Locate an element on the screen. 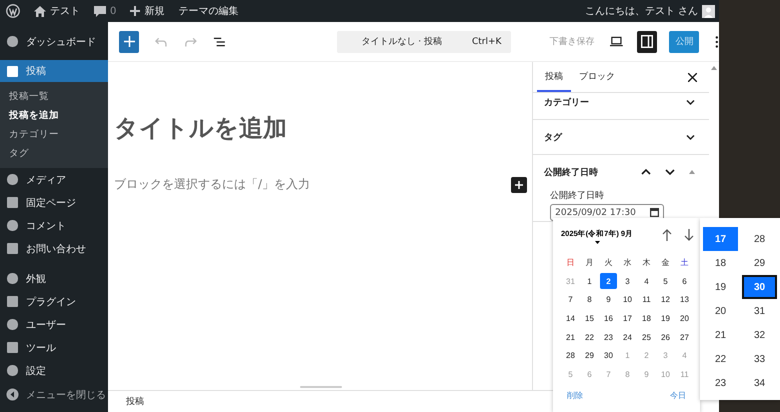 This screenshot has height=412, width=780. weekday-label: 日 is located at coordinates (571, 262).